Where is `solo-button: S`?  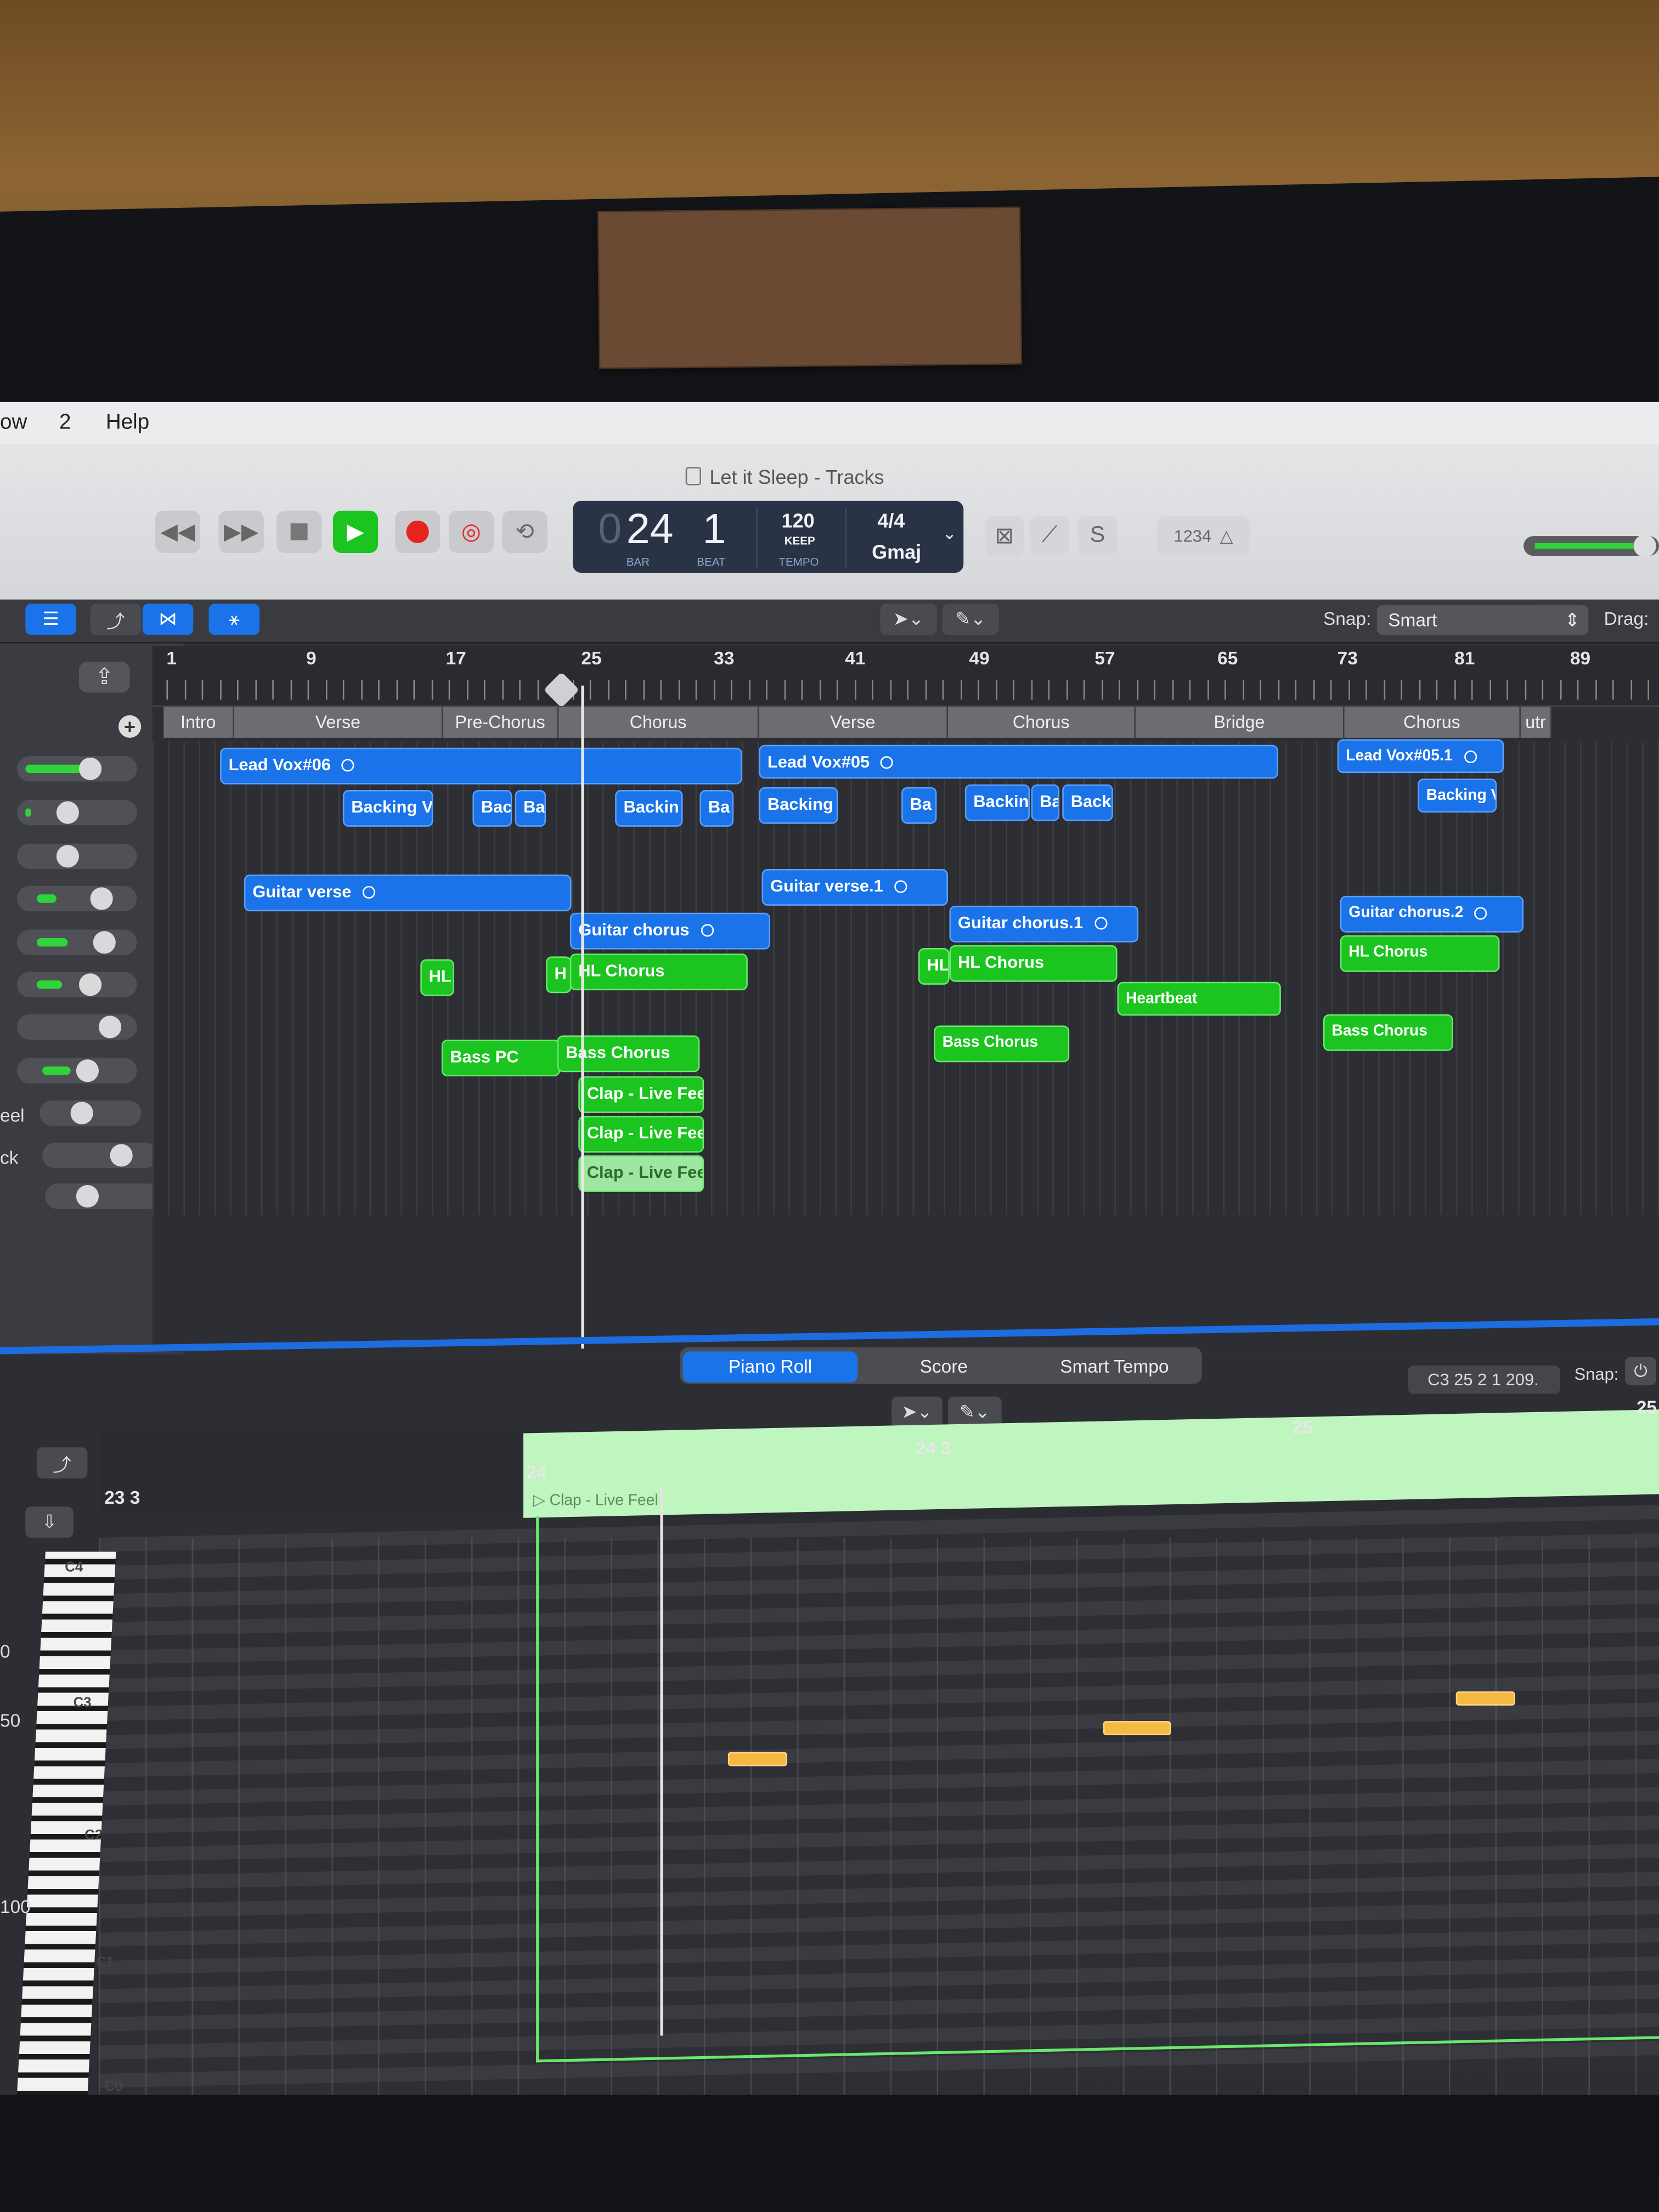
solo-button: S is located at coordinates (1097, 536).